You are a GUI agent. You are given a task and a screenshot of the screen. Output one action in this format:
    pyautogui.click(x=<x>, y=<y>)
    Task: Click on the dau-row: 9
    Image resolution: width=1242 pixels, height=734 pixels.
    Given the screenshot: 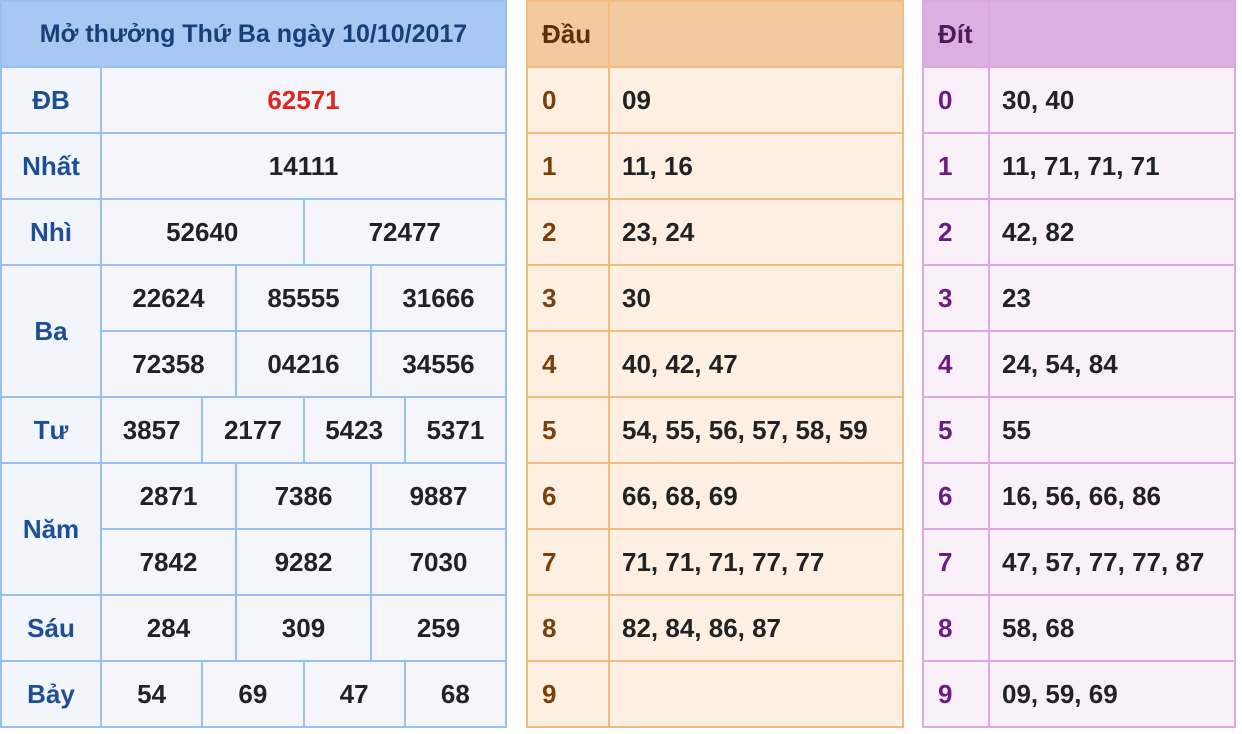 What is the action you would take?
    pyautogui.click(x=715, y=694)
    